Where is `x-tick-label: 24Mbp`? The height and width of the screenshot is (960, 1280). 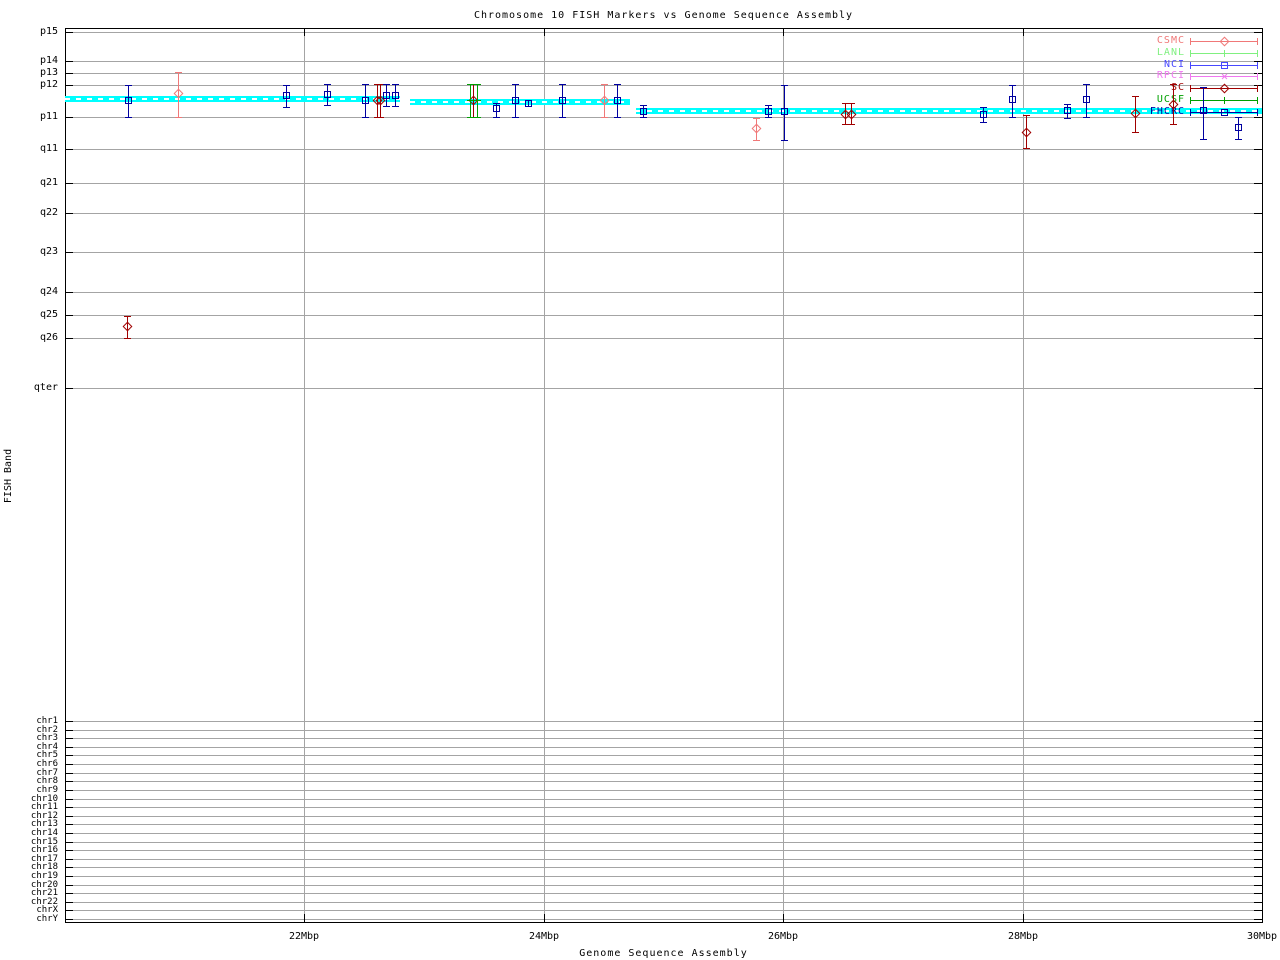 x-tick-label: 24Mbp is located at coordinates (544, 936).